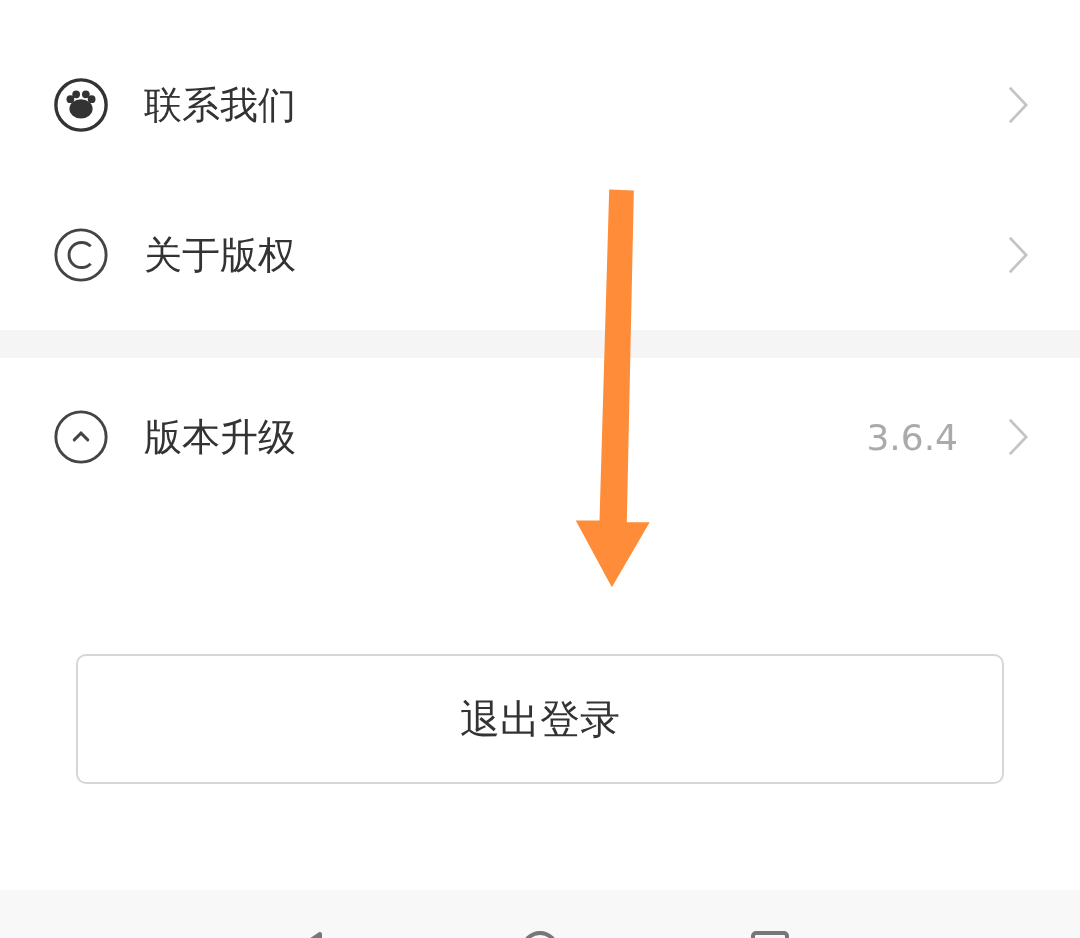 This screenshot has width=1080, height=938. I want to click on logout-button: 退出登录, so click(540, 719).